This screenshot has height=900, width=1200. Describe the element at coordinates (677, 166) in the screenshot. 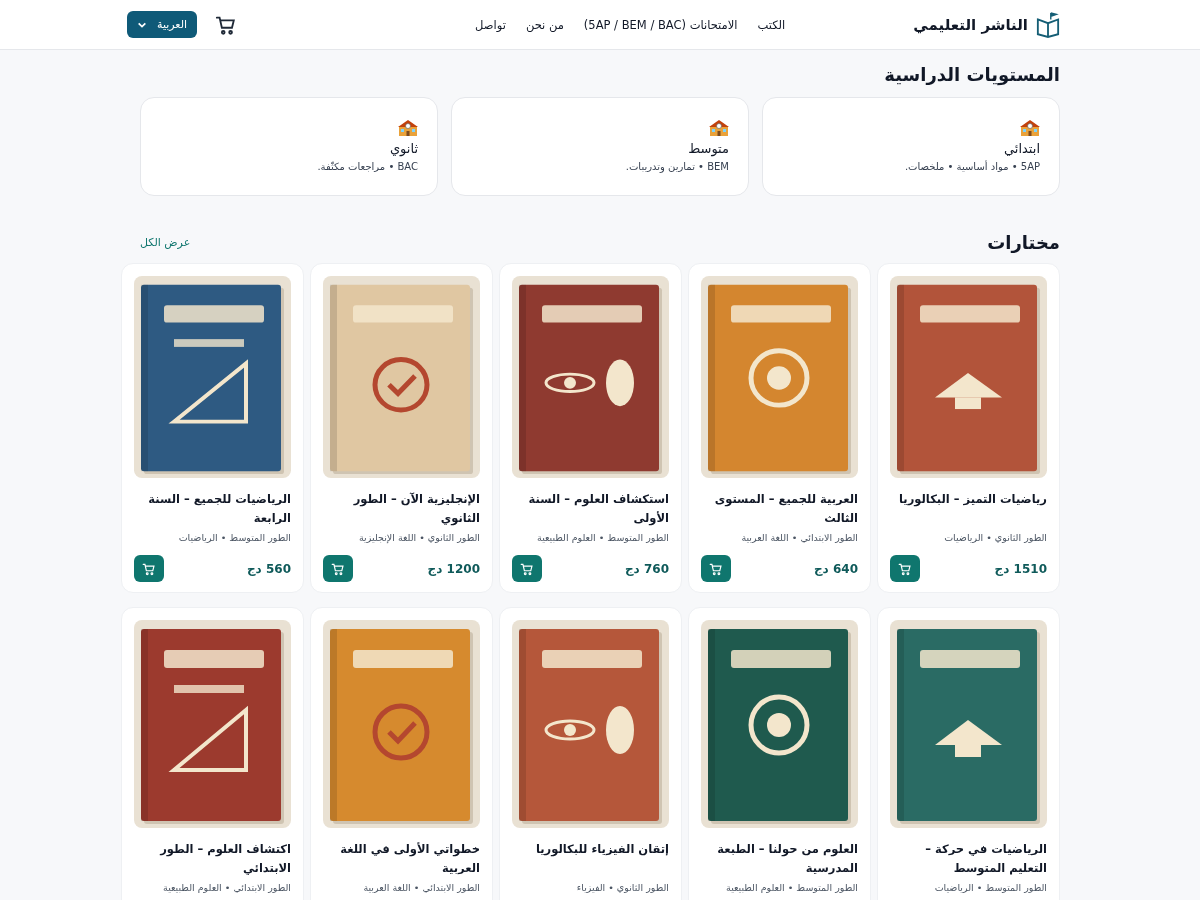

I see `level-description: BEM • تمارين وتدريبات.` at that location.